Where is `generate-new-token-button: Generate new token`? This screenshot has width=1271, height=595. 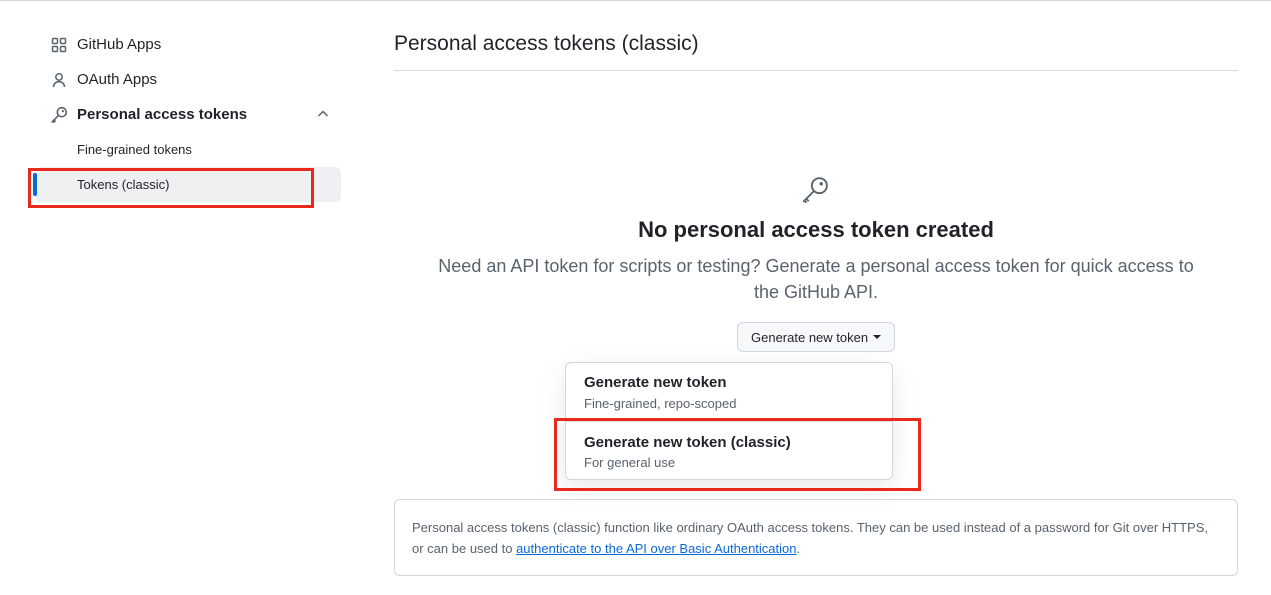
generate-new-token-button: Generate new token is located at coordinates (816, 337).